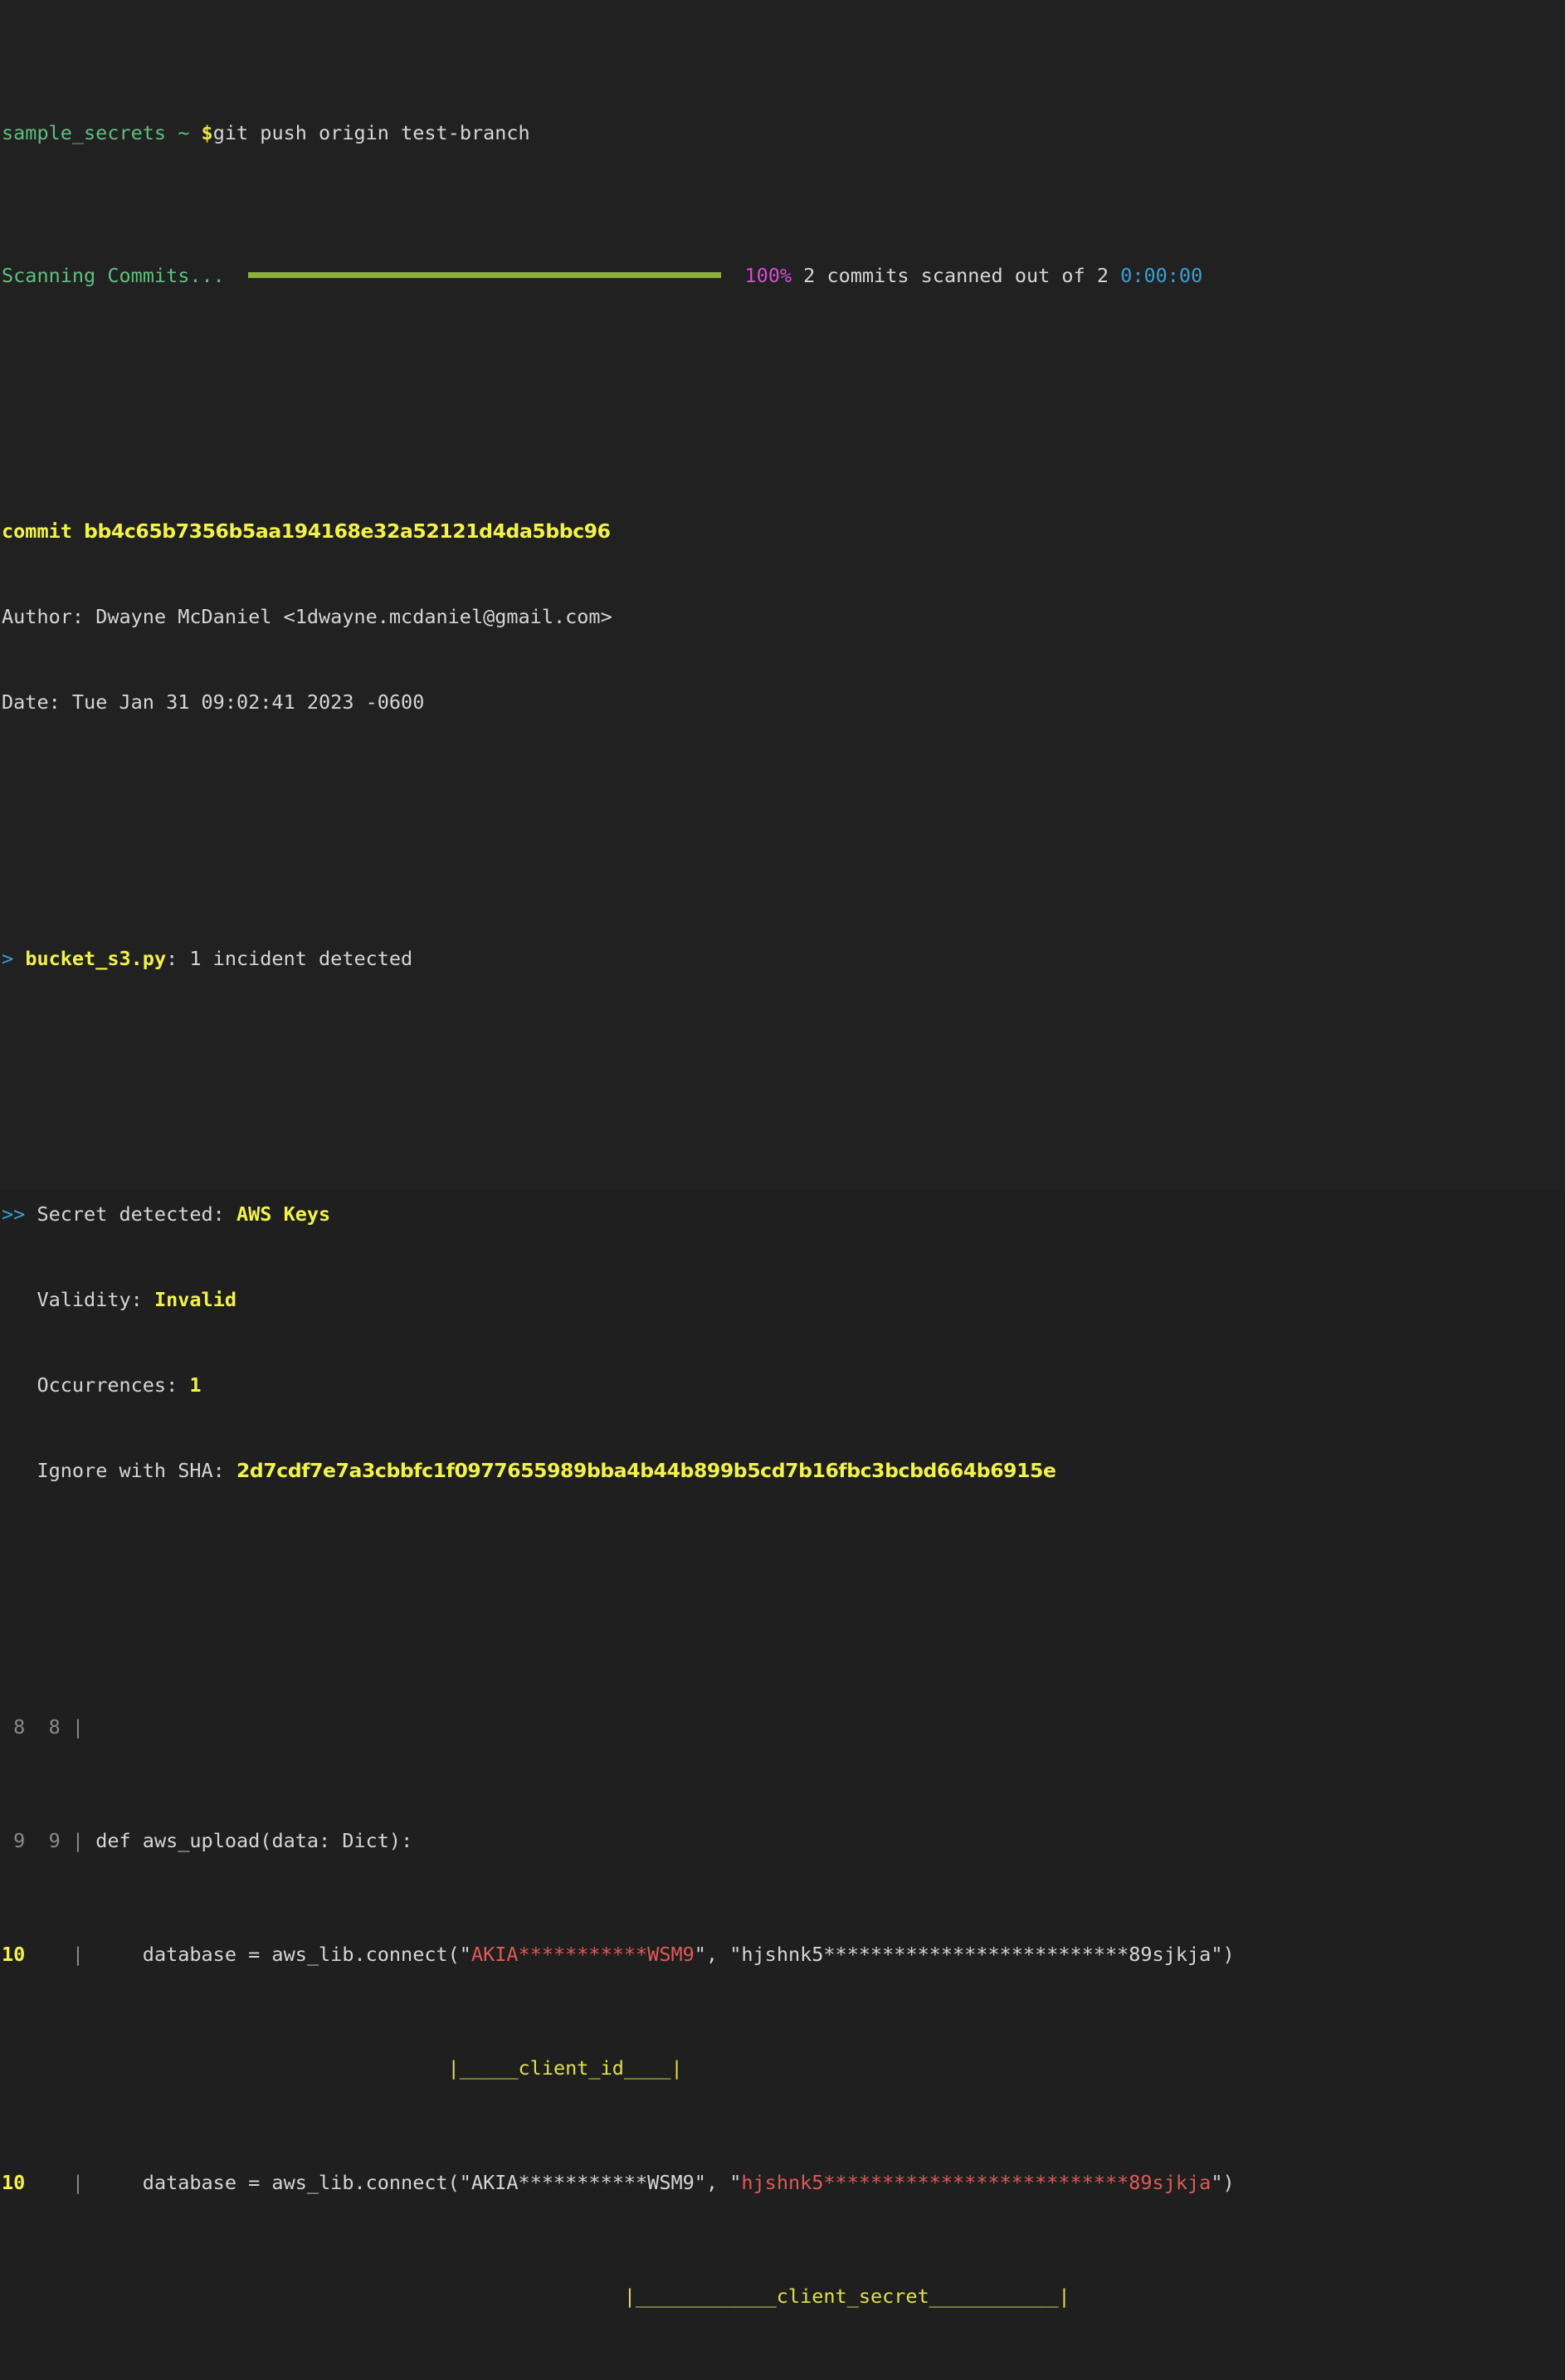  I want to click on masked-secret-client-secret: hjshnk5**************************89sjkja, so click(976, 2182).